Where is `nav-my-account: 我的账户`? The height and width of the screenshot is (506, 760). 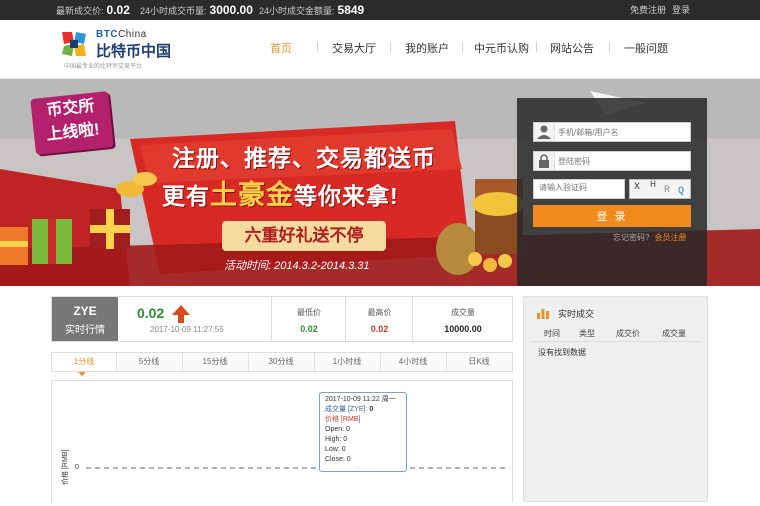 nav-my-account: 我的账户 is located at coordinates (427, 48).